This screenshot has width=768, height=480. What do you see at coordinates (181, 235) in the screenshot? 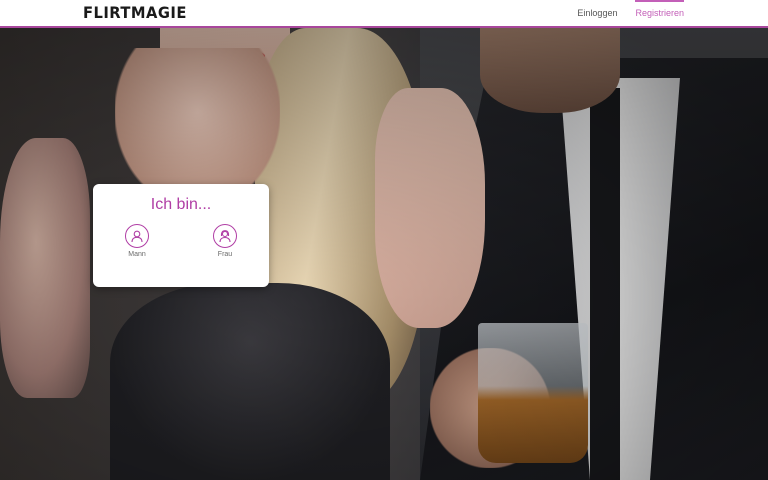
I see `gender-select-card: Ich bin... Mann Frau` at bounding box center [181, 235].